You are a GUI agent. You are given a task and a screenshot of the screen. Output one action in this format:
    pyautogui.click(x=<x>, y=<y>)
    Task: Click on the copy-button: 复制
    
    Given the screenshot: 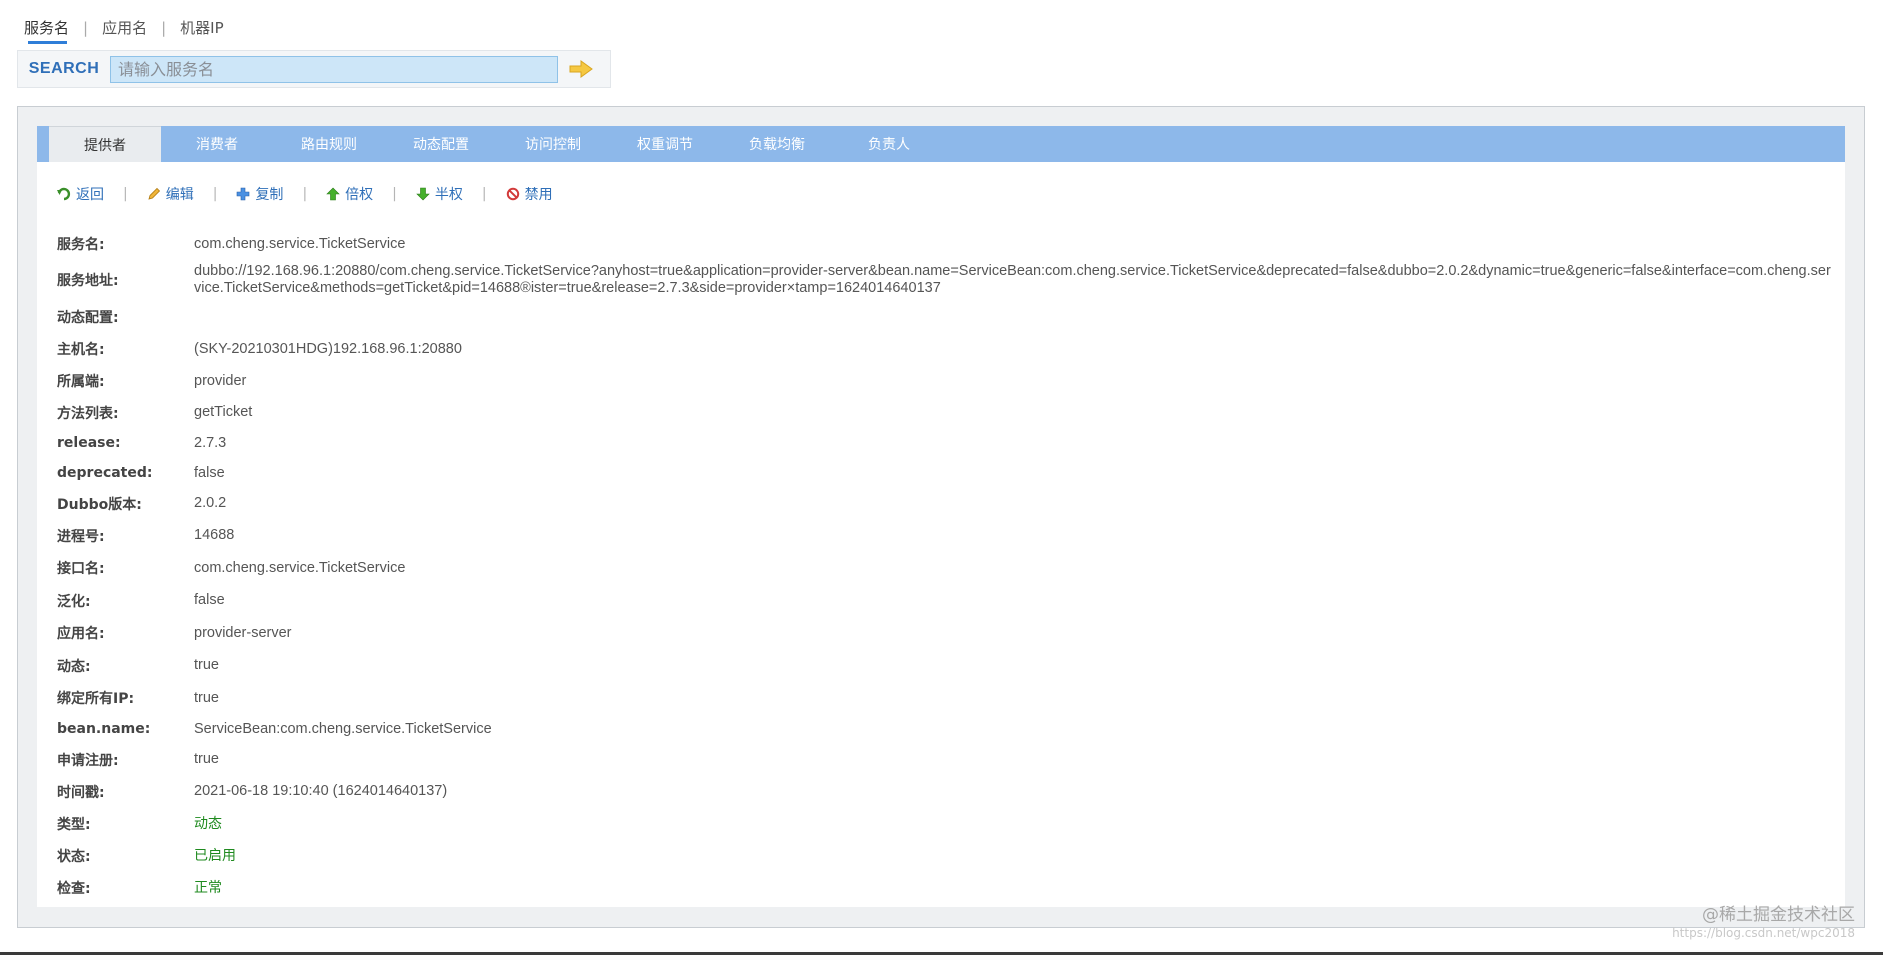 What is the action you would take?
    pyautogui.click(x=259, y=194)
    